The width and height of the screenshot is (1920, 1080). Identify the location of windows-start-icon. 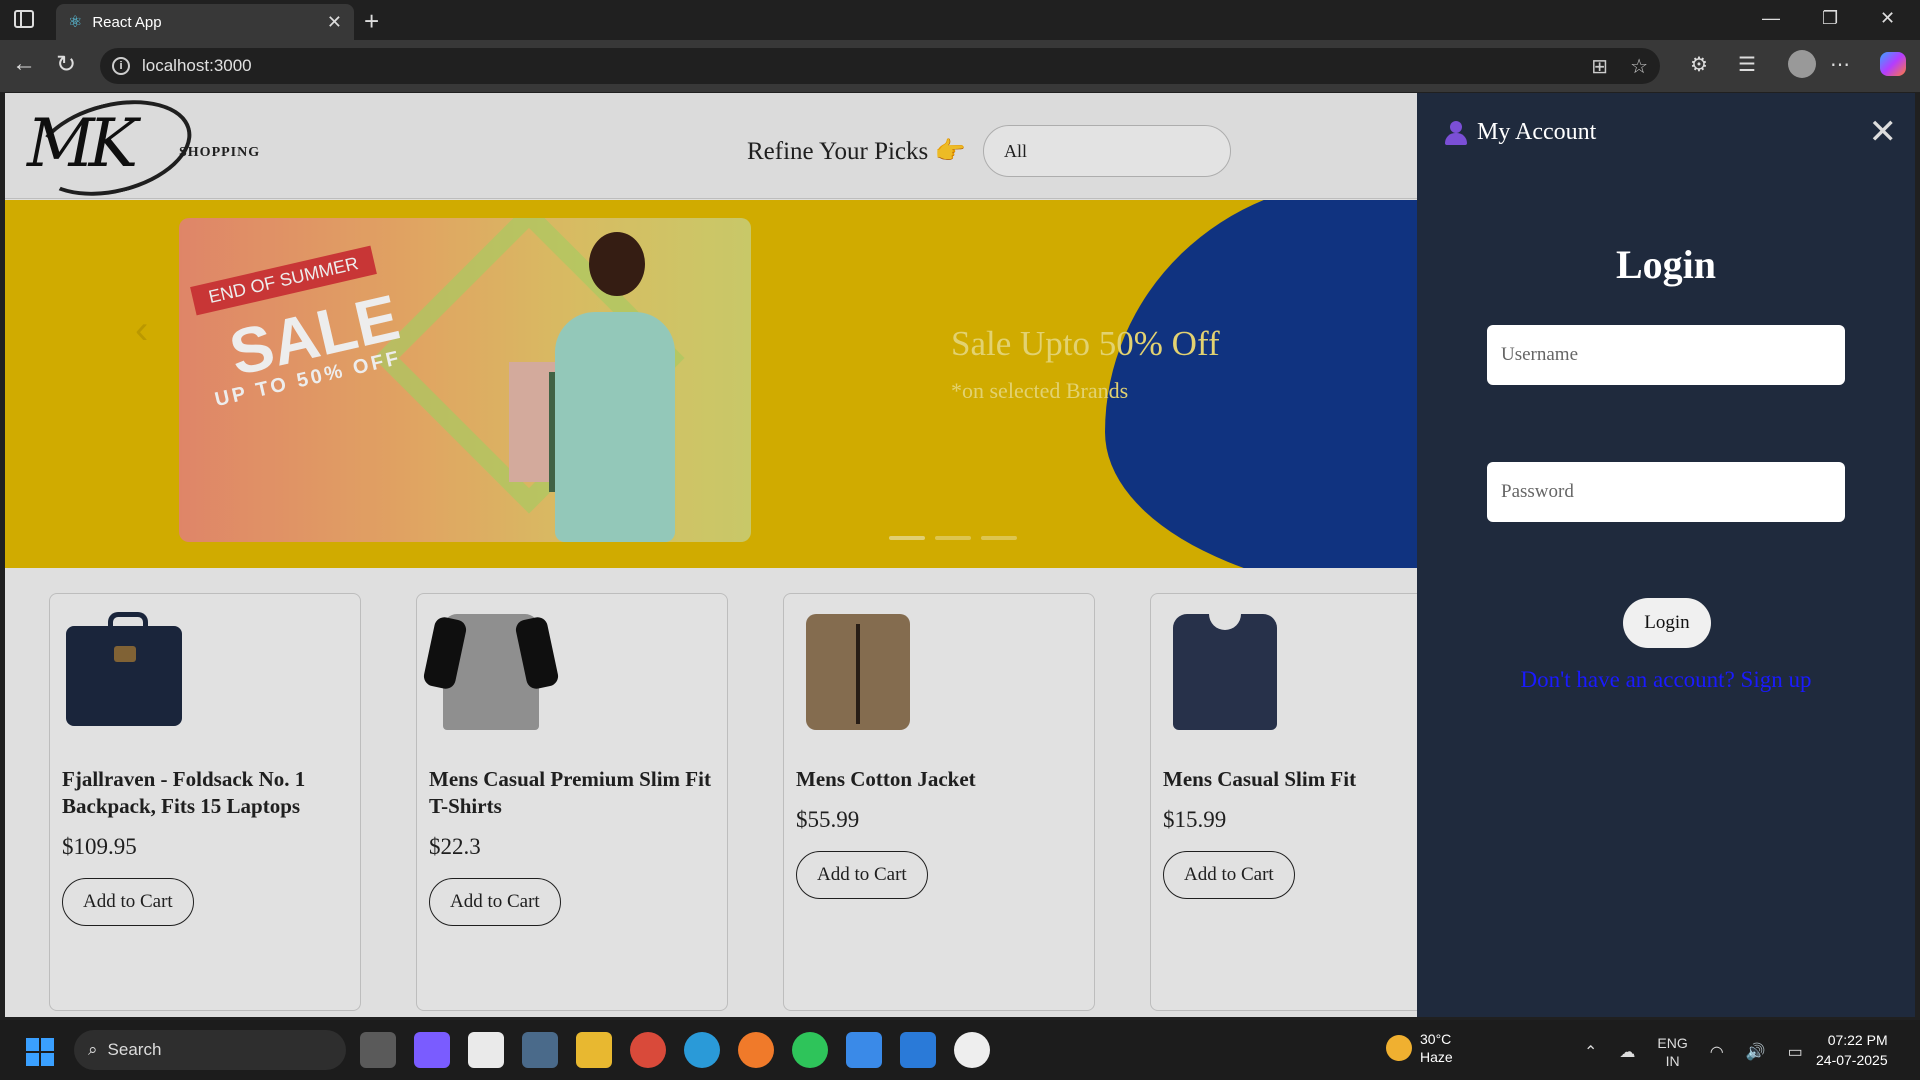
(40, 1052).